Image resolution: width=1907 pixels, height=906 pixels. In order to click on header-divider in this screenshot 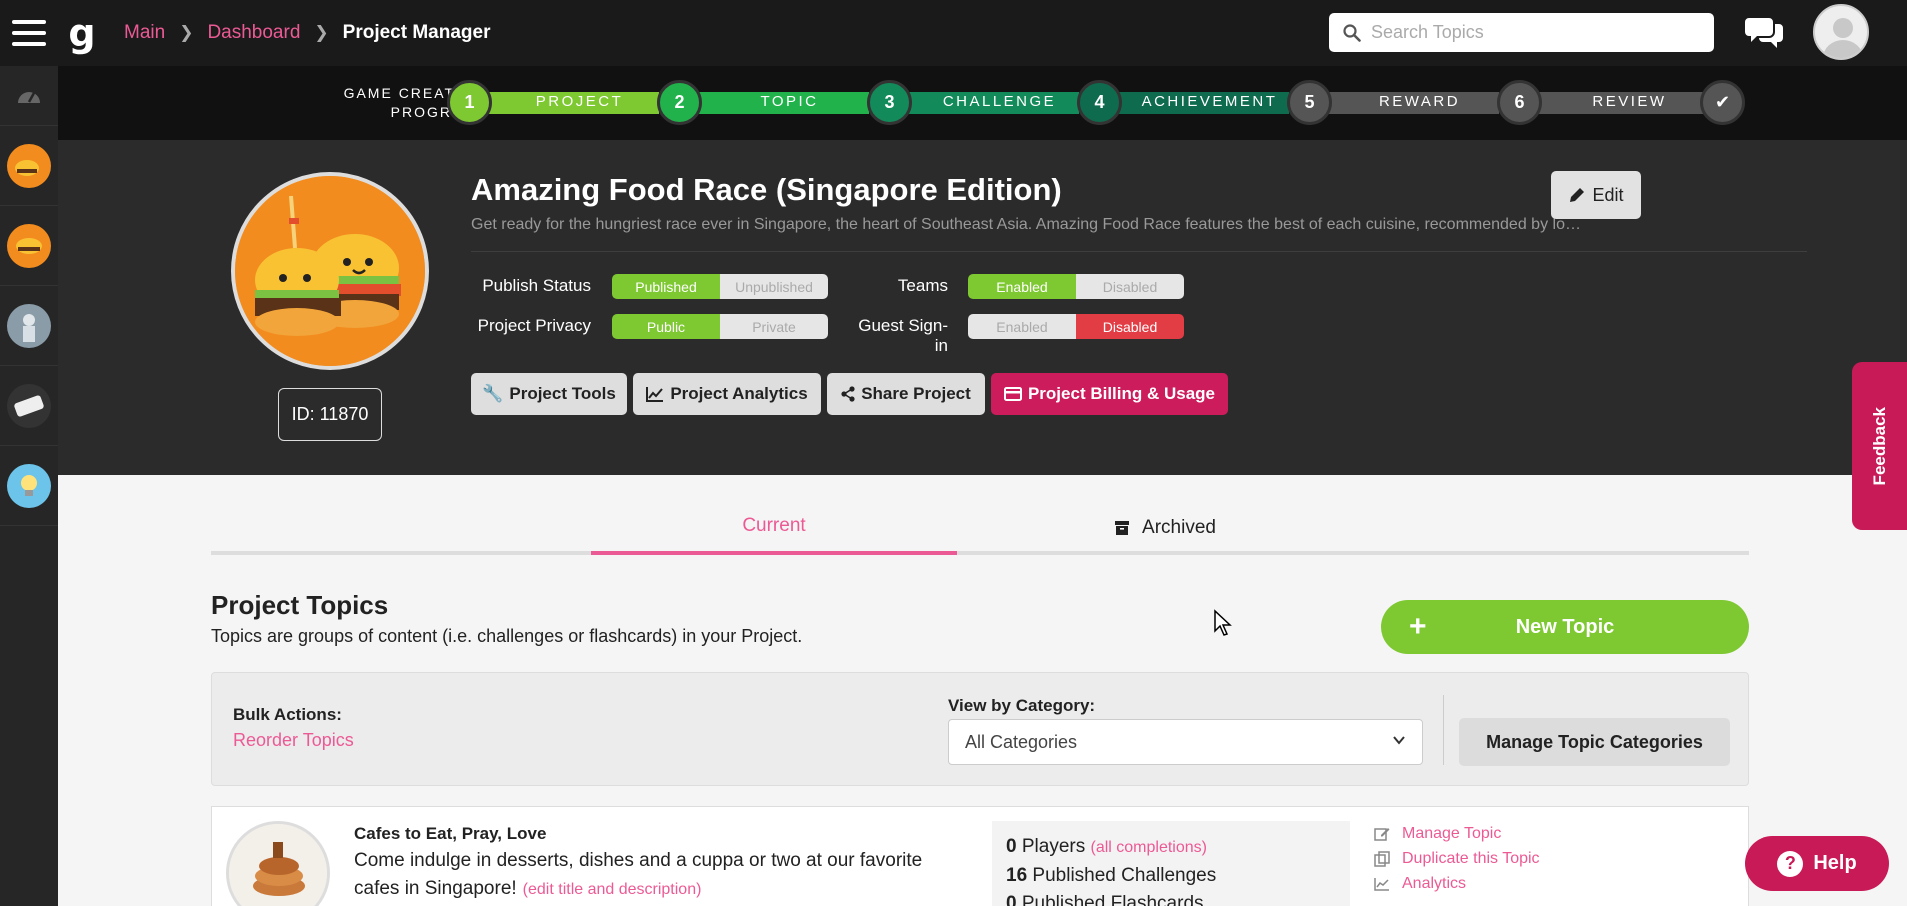, I will do `click(1139, 251)`.